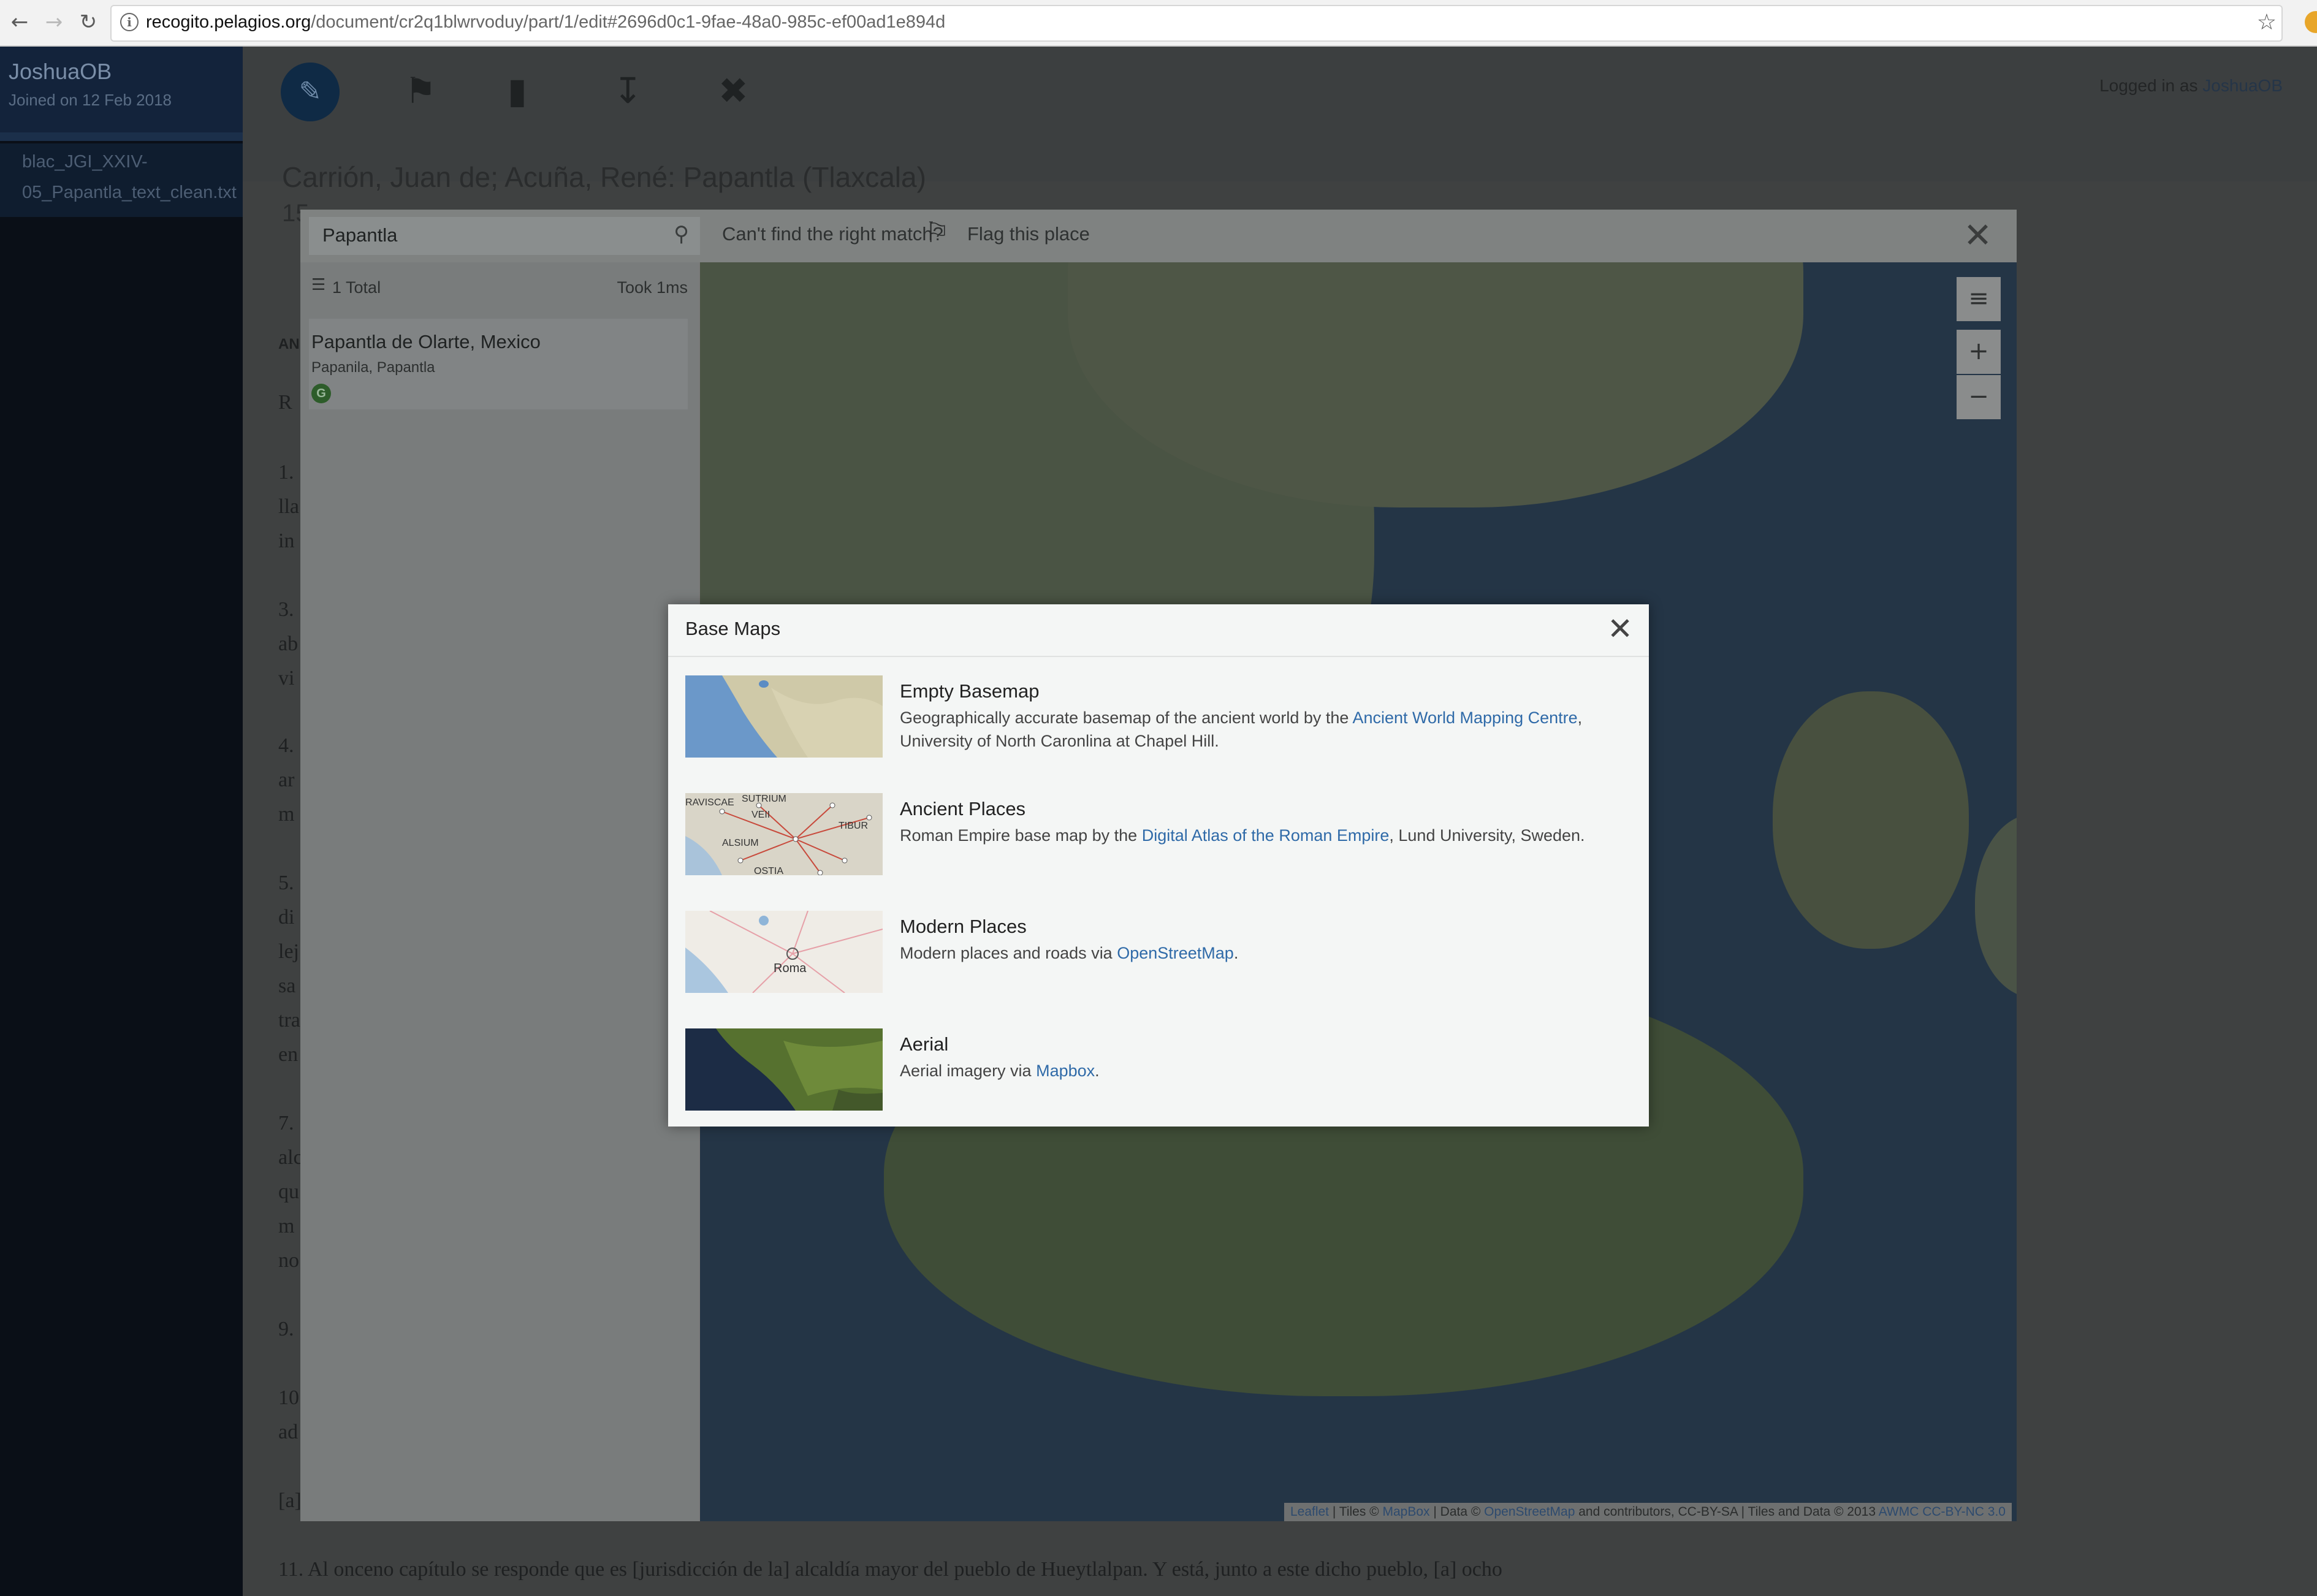 The image size is (2317, 1596). Describe the element at coordinates (2311, 22) in the screenshot. I see `extension-icon` at that location.